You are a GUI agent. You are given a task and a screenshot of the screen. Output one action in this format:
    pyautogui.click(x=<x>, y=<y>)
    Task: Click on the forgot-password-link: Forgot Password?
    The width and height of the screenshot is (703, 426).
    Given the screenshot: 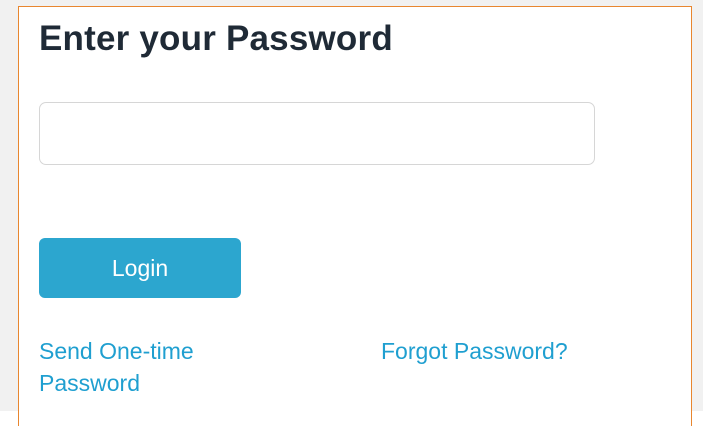 What is the action you would take?
    pyautogui.click(x=474, y=351)
    